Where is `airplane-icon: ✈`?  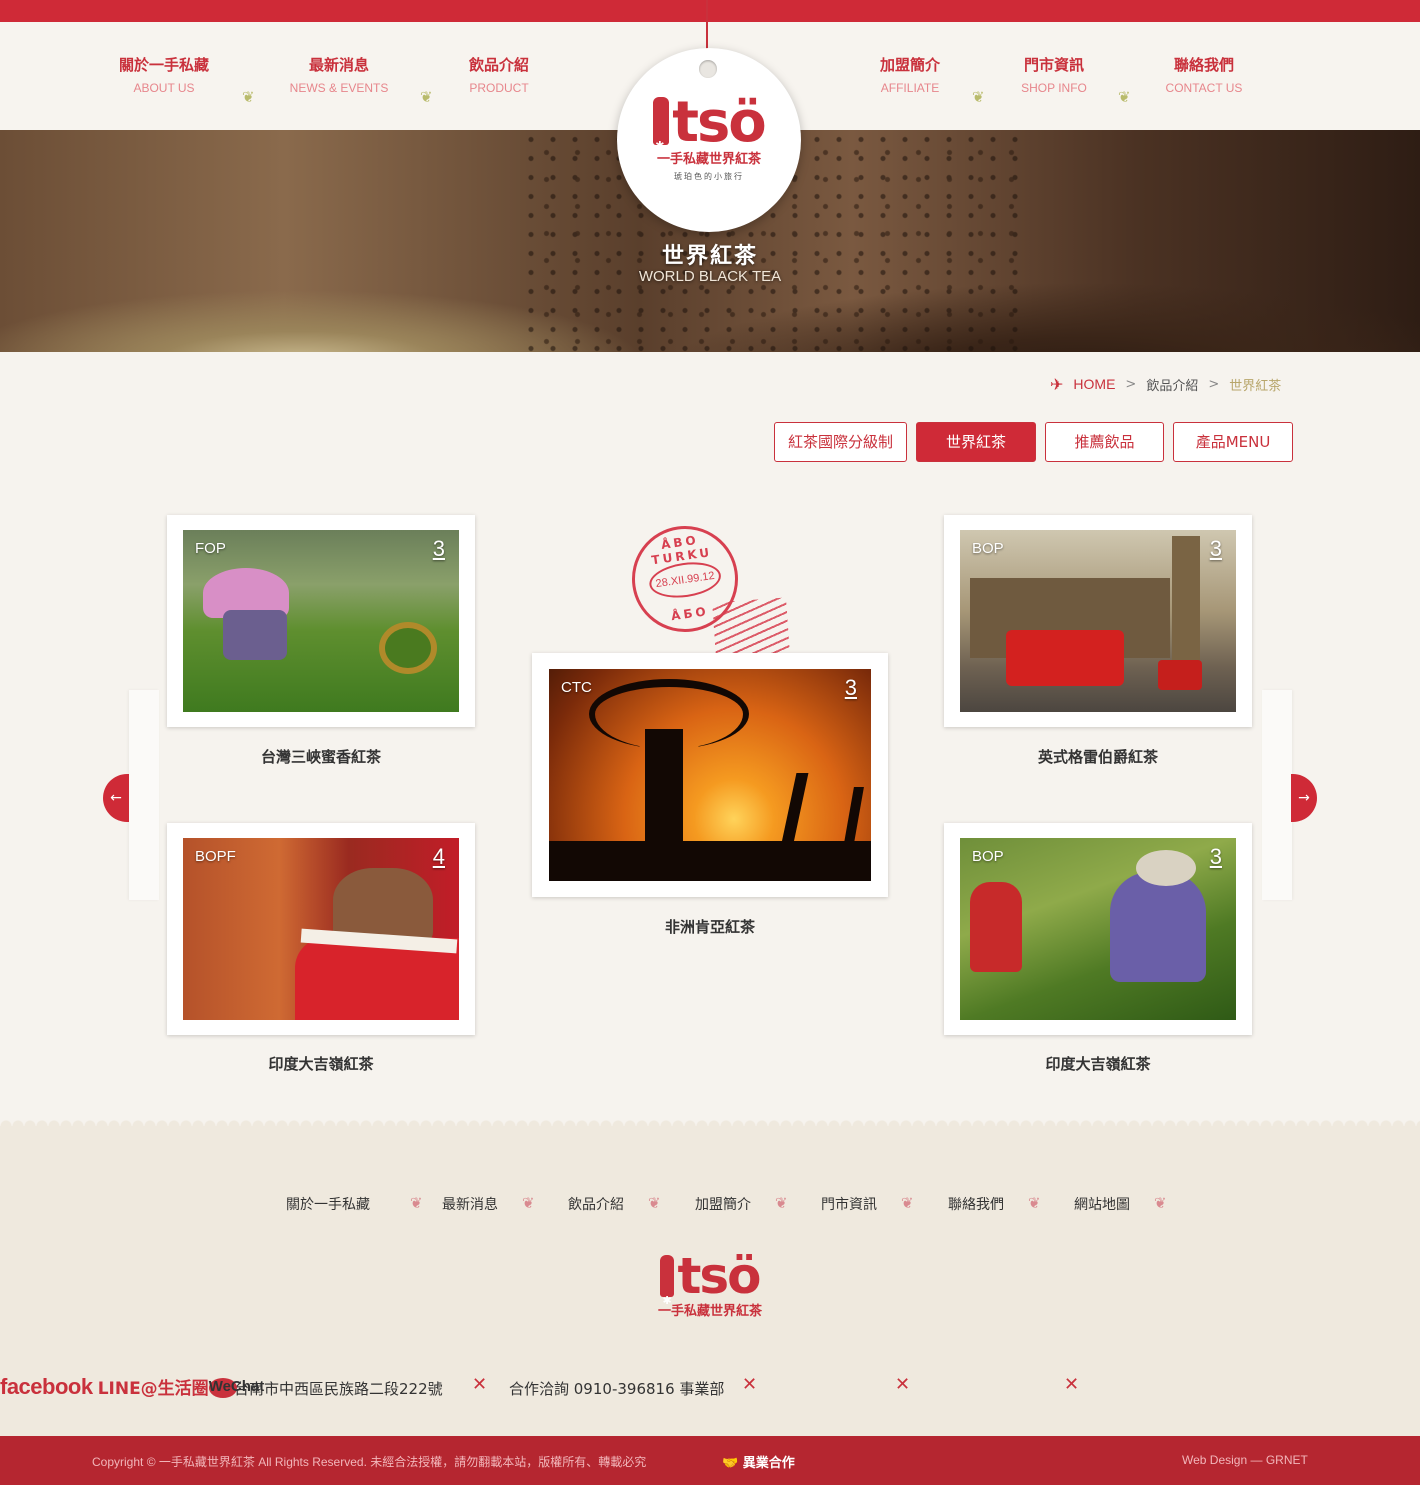
airplane-icon: ✈ is located at coordinates (1057, 384).